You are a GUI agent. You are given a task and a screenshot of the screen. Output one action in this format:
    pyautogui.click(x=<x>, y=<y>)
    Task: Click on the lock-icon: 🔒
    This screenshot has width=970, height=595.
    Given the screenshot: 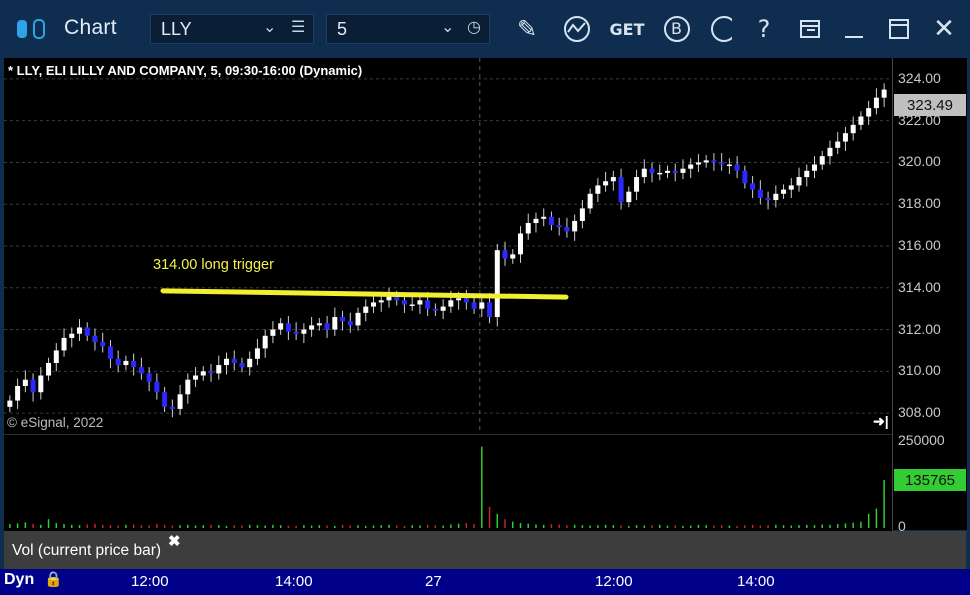 What is the action you would take?
    pyautogui.click(x=53, y=579)
    